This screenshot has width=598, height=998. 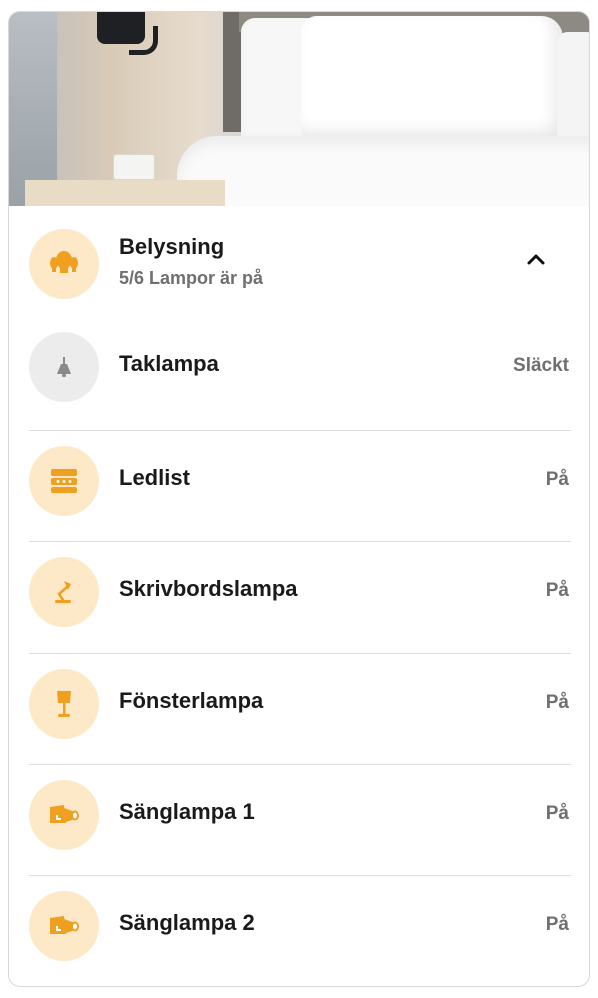 I want to click on lamp-row-sanglampa-1: Sänglampa 1 På, so click(x=299, y=820).